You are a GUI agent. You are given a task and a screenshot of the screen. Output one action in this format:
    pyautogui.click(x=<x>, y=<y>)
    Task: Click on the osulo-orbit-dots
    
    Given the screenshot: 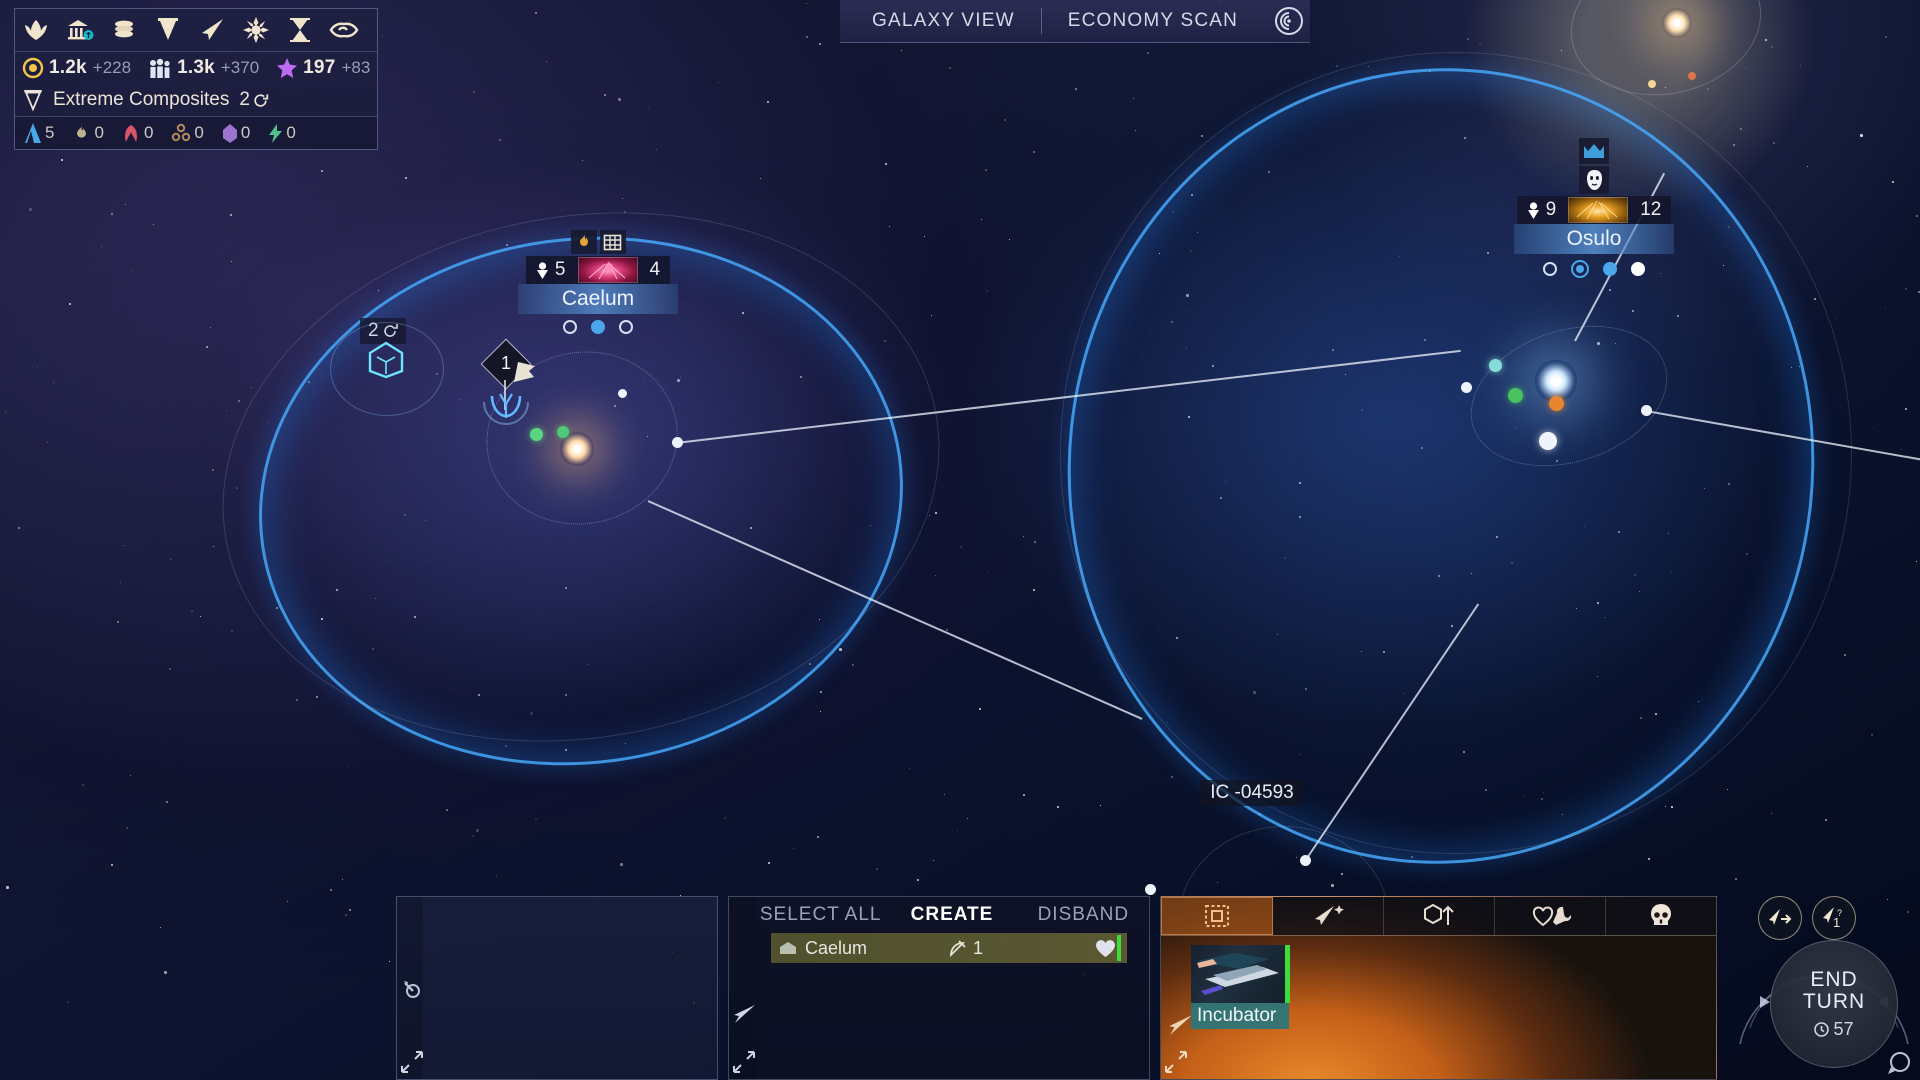 What is the action you would take?
    pyautogui.click(x=1594, y=269)
    